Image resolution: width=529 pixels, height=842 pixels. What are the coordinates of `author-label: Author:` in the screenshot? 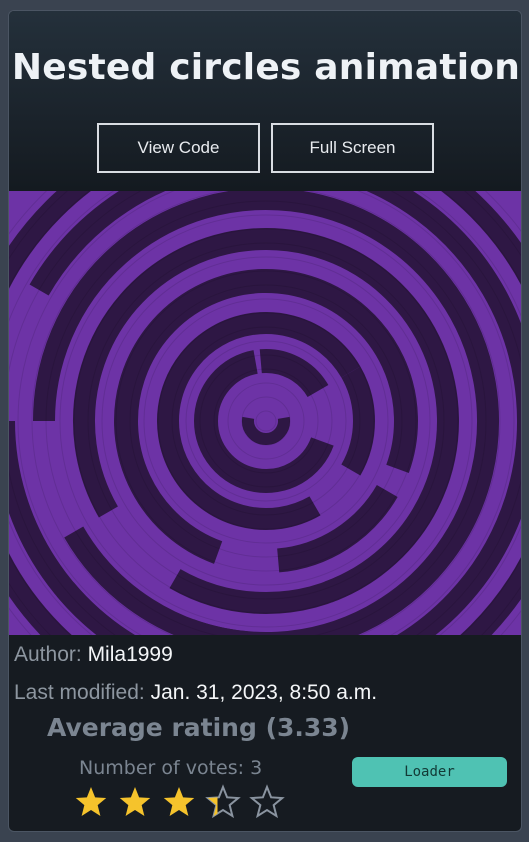 It's located at (48, 654).